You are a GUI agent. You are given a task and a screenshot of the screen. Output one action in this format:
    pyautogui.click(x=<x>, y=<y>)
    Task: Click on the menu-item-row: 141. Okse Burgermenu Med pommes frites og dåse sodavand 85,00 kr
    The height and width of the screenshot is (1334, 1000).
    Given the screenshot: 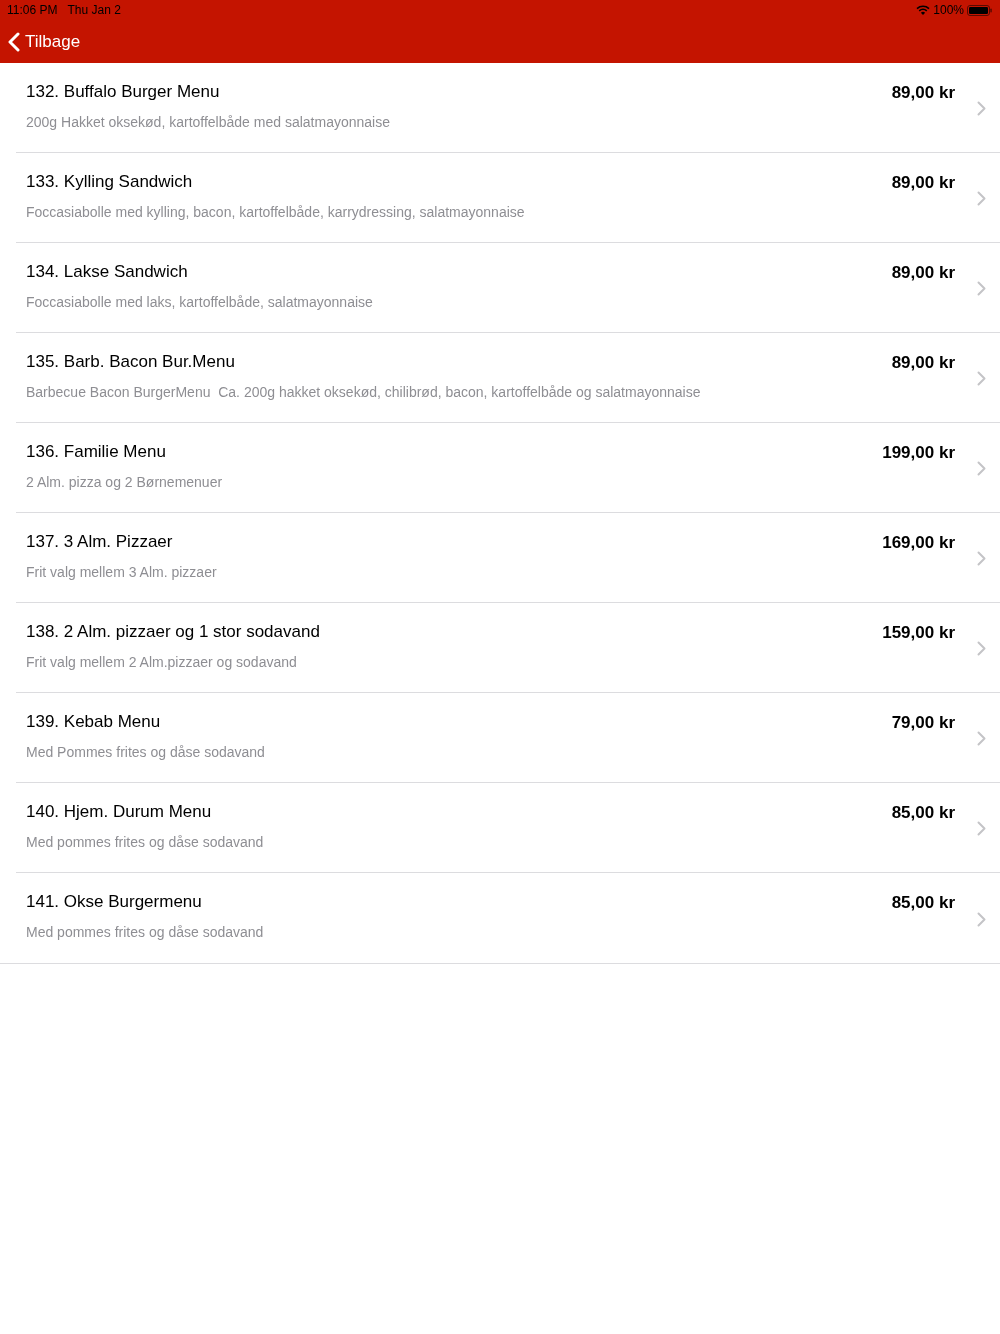 What is the action you would take?
    pyautogui.click(x=508, y=918)
    